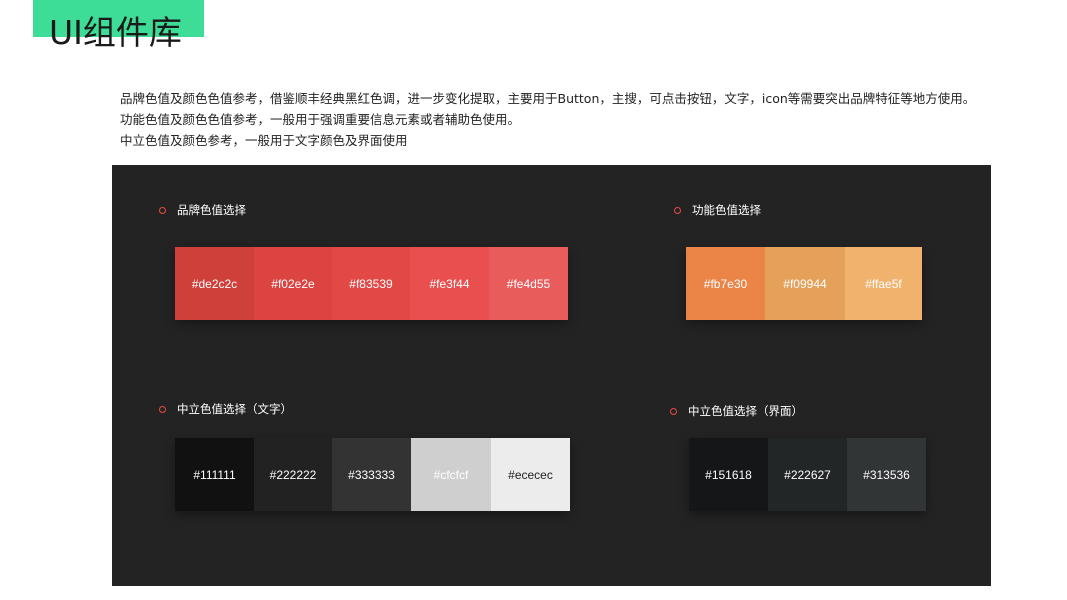 The height and width of the screenshot is (600, 1067). I want to click on function-section-title: 功能色值选择, so click(726, 210).